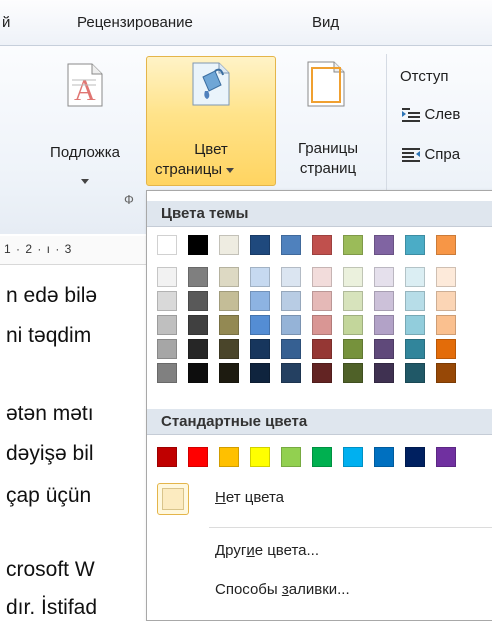 This screenshot has height=621, width=492. I want to click on tab-view: Вид, so click(325, 22).